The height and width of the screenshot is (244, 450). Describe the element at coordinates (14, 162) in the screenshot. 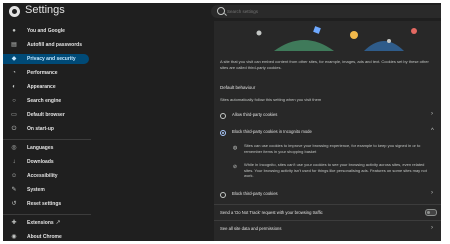

I see `download-icon: ↓` at that location.